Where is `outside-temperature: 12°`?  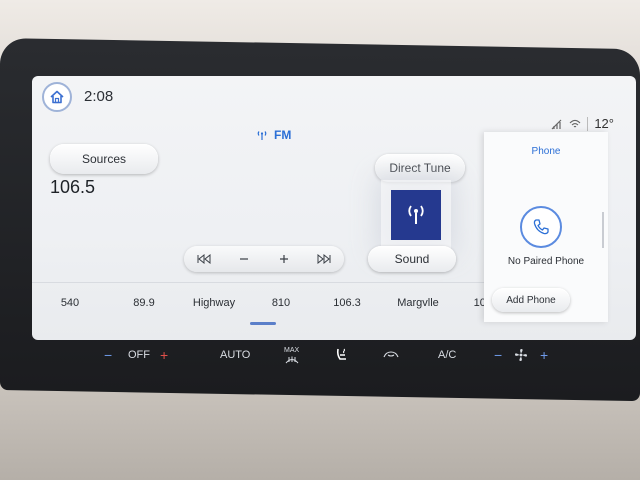
outside-temperature: 12° is located at coordinates (604, 123).